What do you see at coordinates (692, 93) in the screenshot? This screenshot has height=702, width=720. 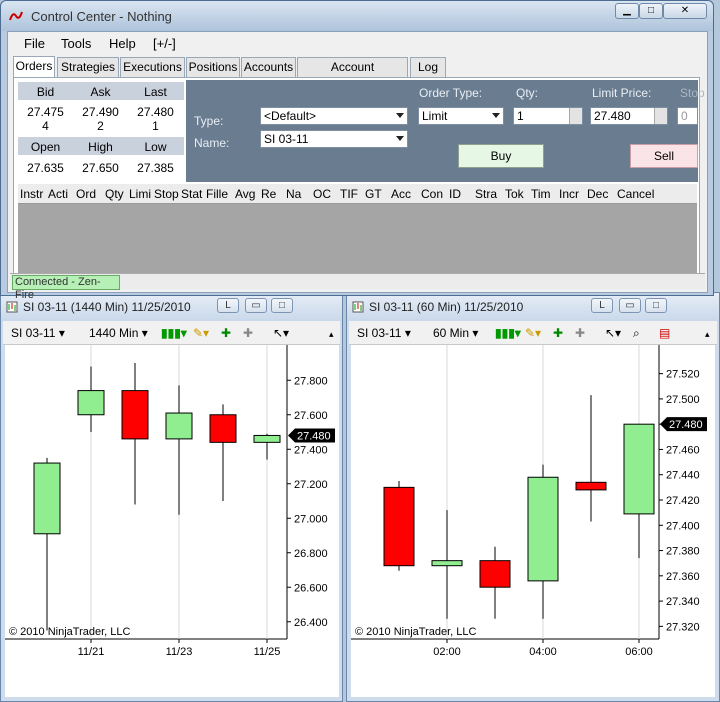 I see `stop-price-label: Stop` at bounding box center [692, 93].